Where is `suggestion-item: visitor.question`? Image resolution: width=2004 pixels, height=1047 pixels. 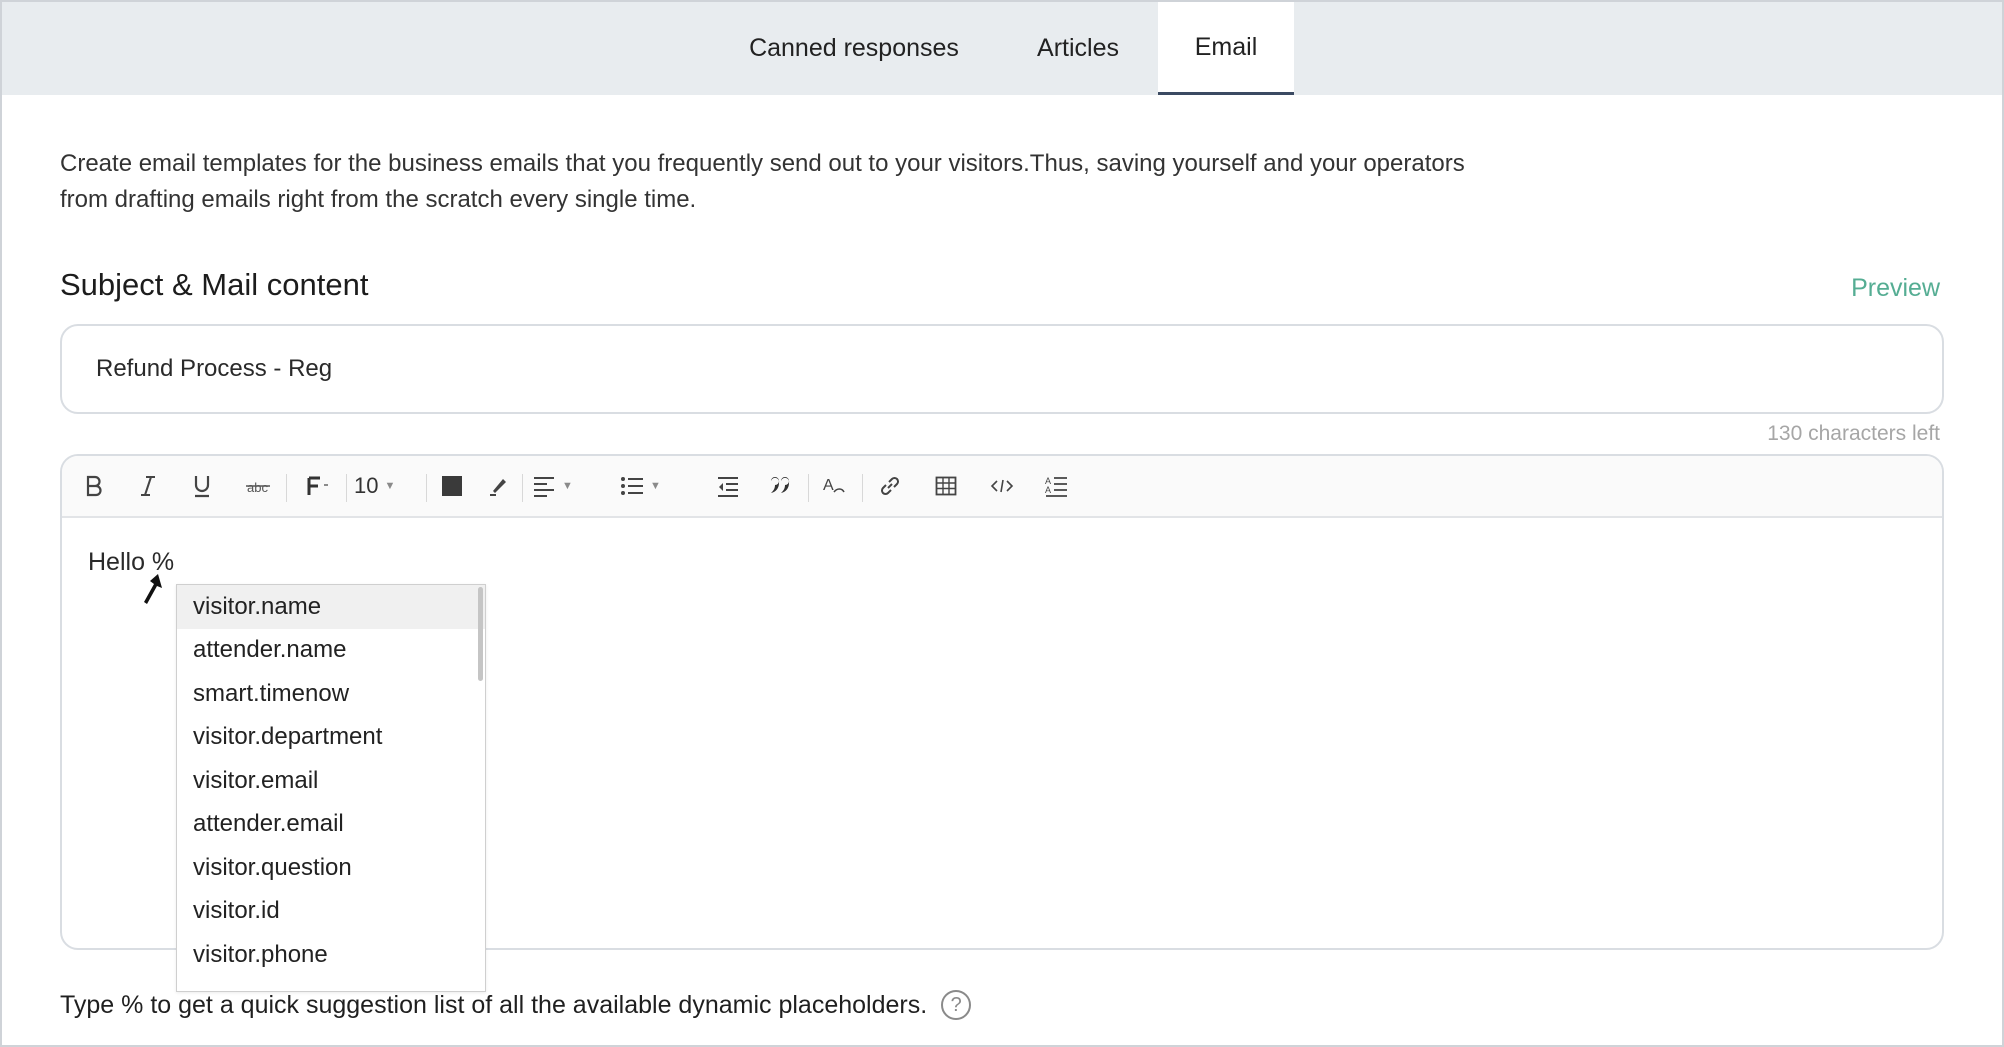 suggestion-item: visitor.question is located at coordinates (331, 868).